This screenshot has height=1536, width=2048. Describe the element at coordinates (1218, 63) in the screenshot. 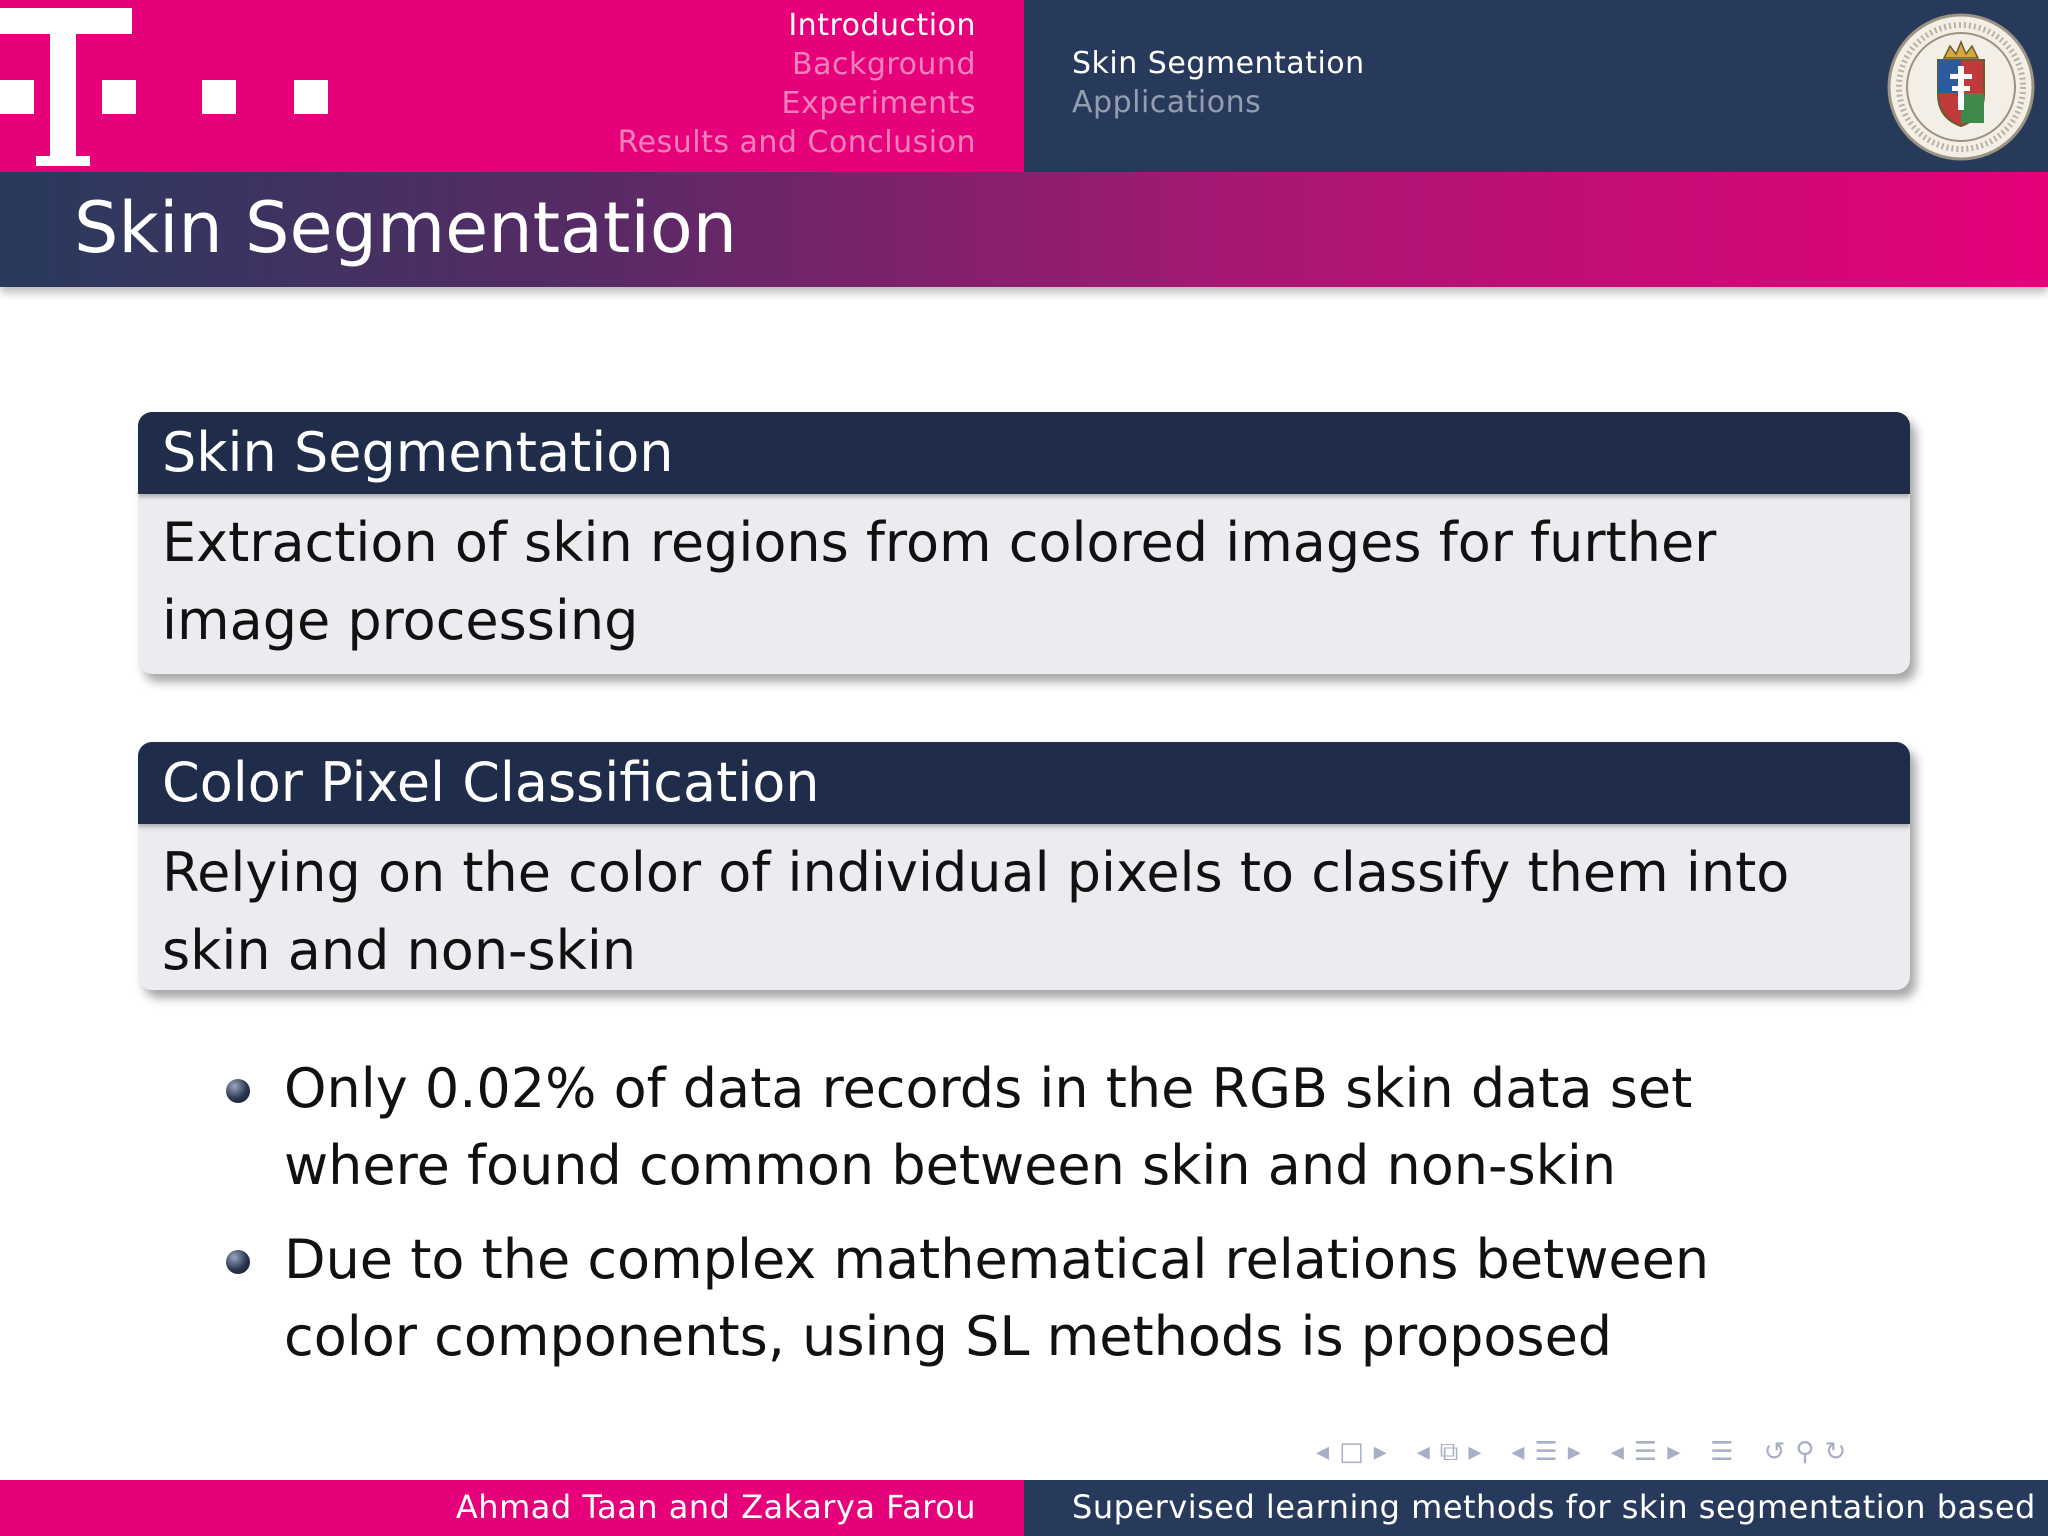

I see `nav-subsection-skin-segmentation: Skin Segmentation` at that location.